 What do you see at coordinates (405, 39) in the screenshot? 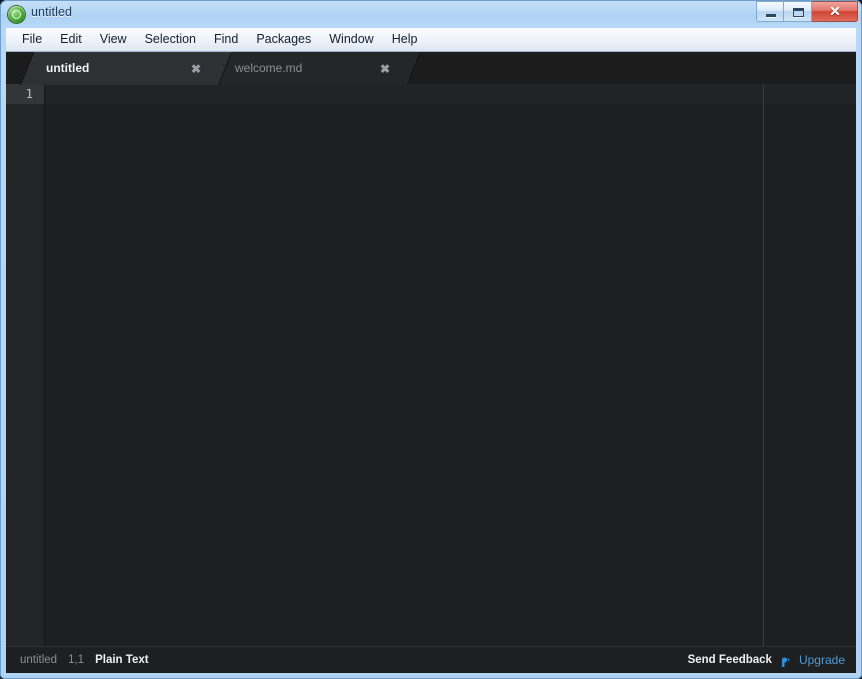
I see `menu-item-help: Help` at bounding box center [405, 39].